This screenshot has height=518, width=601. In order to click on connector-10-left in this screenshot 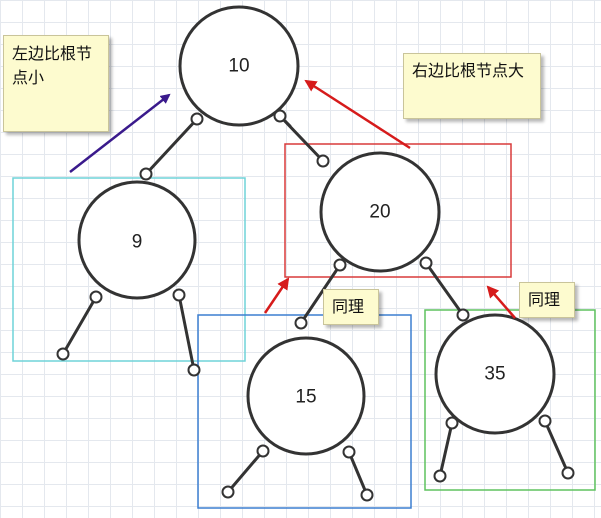, I will do `click(197, 119)`.